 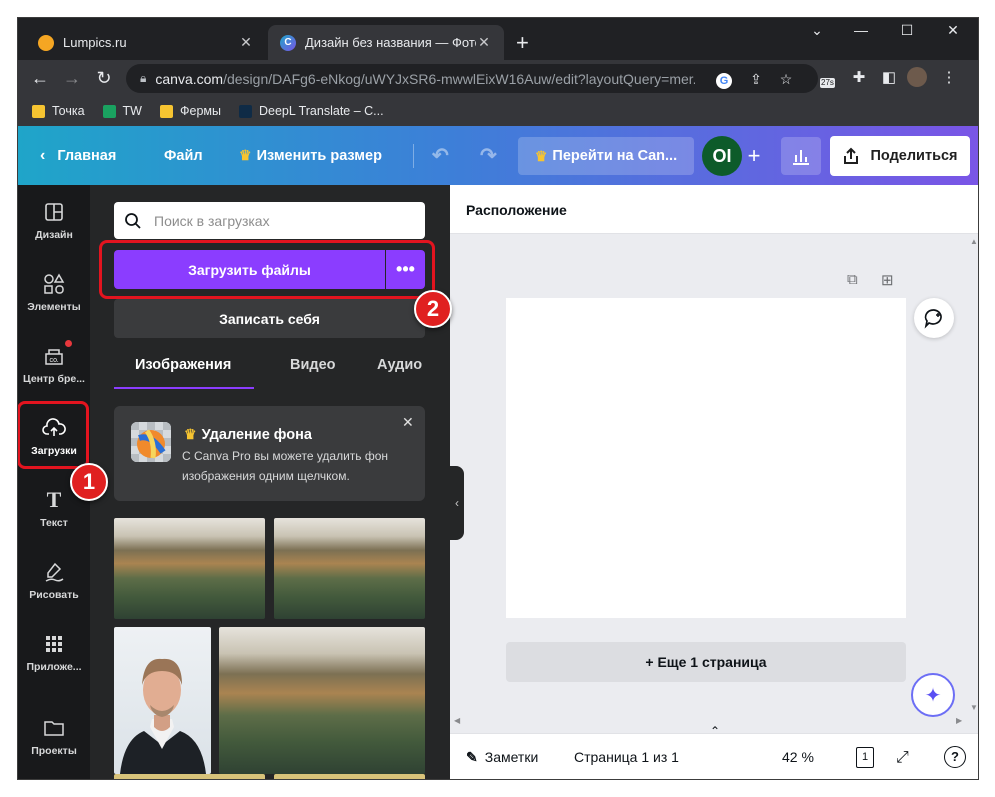 What do you see at coordinates (40, 78) in the screenshot?
I see `back-icon: ←` at bounding box center [40, 78].